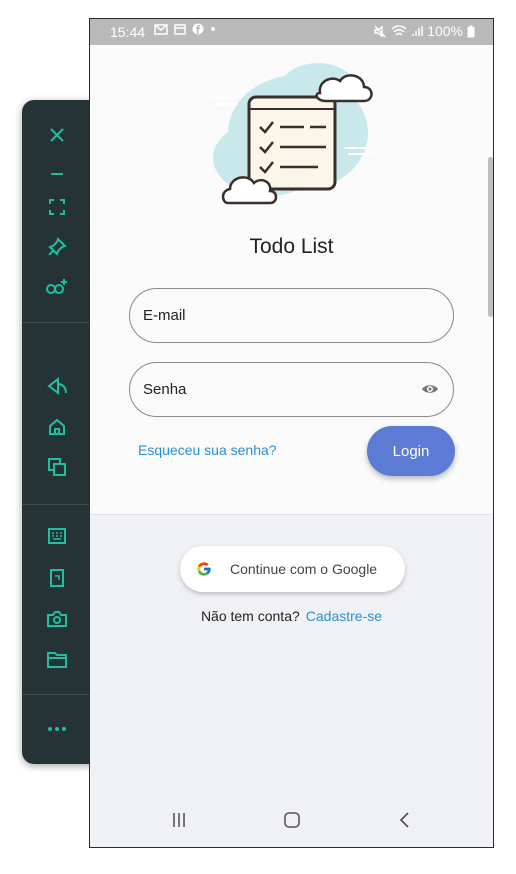  Describe the element at coordinates (57, 660) in the screenshot. I see `folder-icon` at that location.